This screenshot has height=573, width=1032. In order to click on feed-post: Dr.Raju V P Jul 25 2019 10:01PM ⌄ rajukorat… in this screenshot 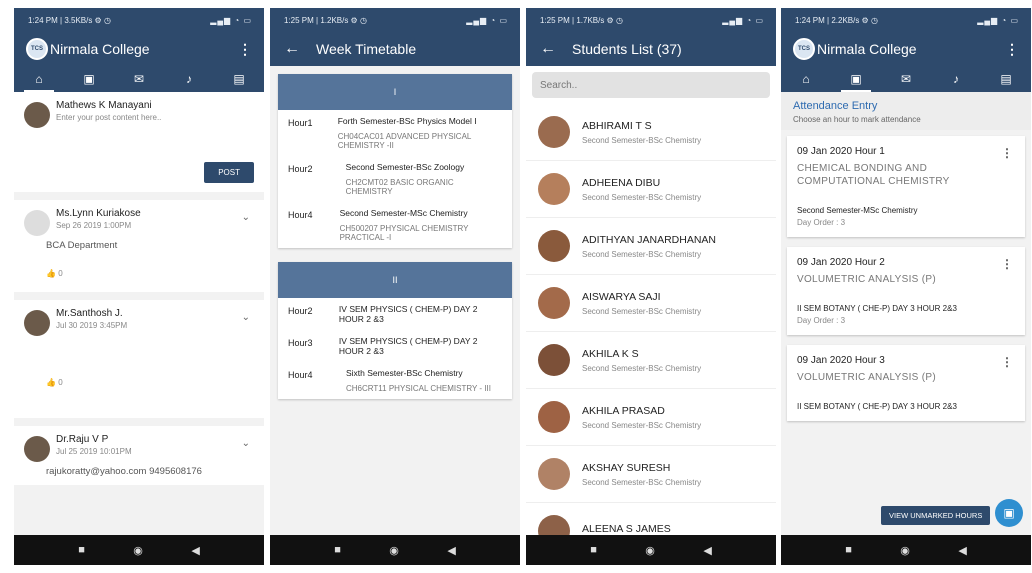, I will do `click(139, 455)`.